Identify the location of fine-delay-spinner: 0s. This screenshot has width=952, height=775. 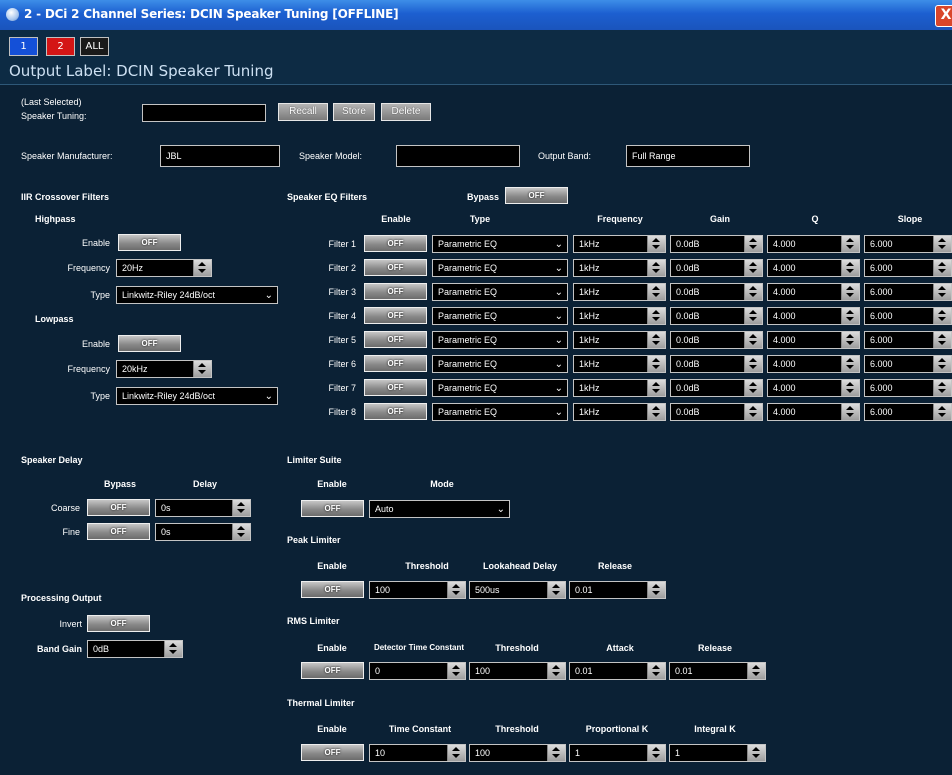
(203, 532).